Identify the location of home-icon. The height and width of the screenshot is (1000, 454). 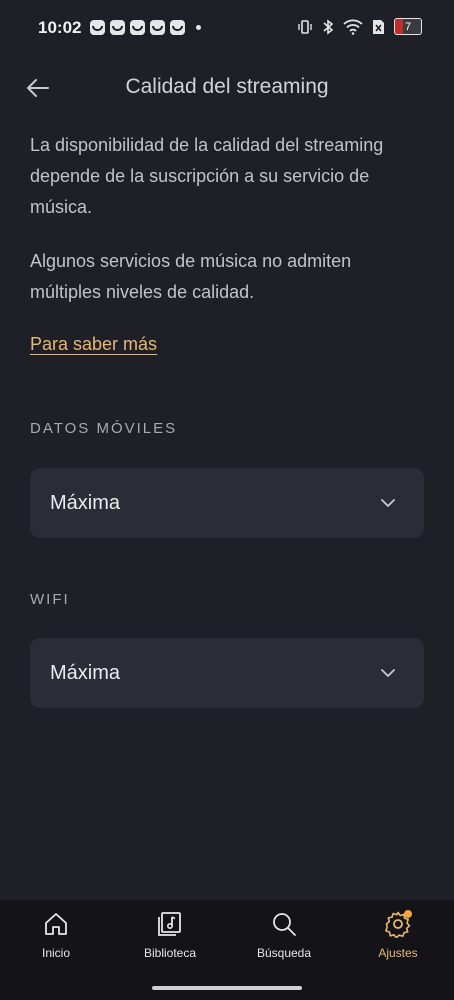
(56, 924).